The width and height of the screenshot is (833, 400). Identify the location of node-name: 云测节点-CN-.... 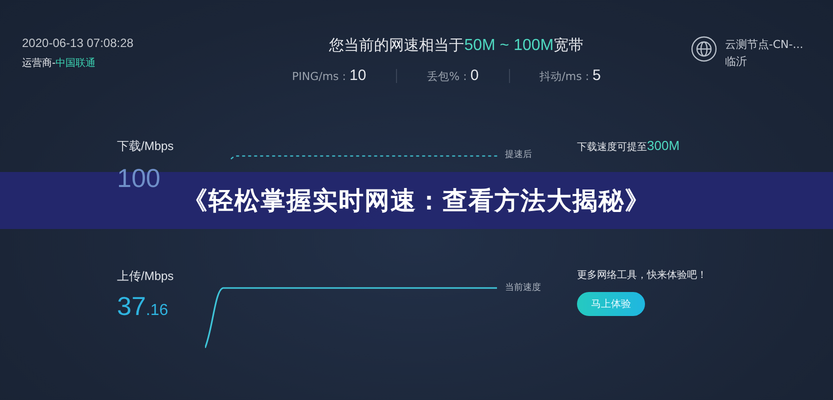
(764, 45).